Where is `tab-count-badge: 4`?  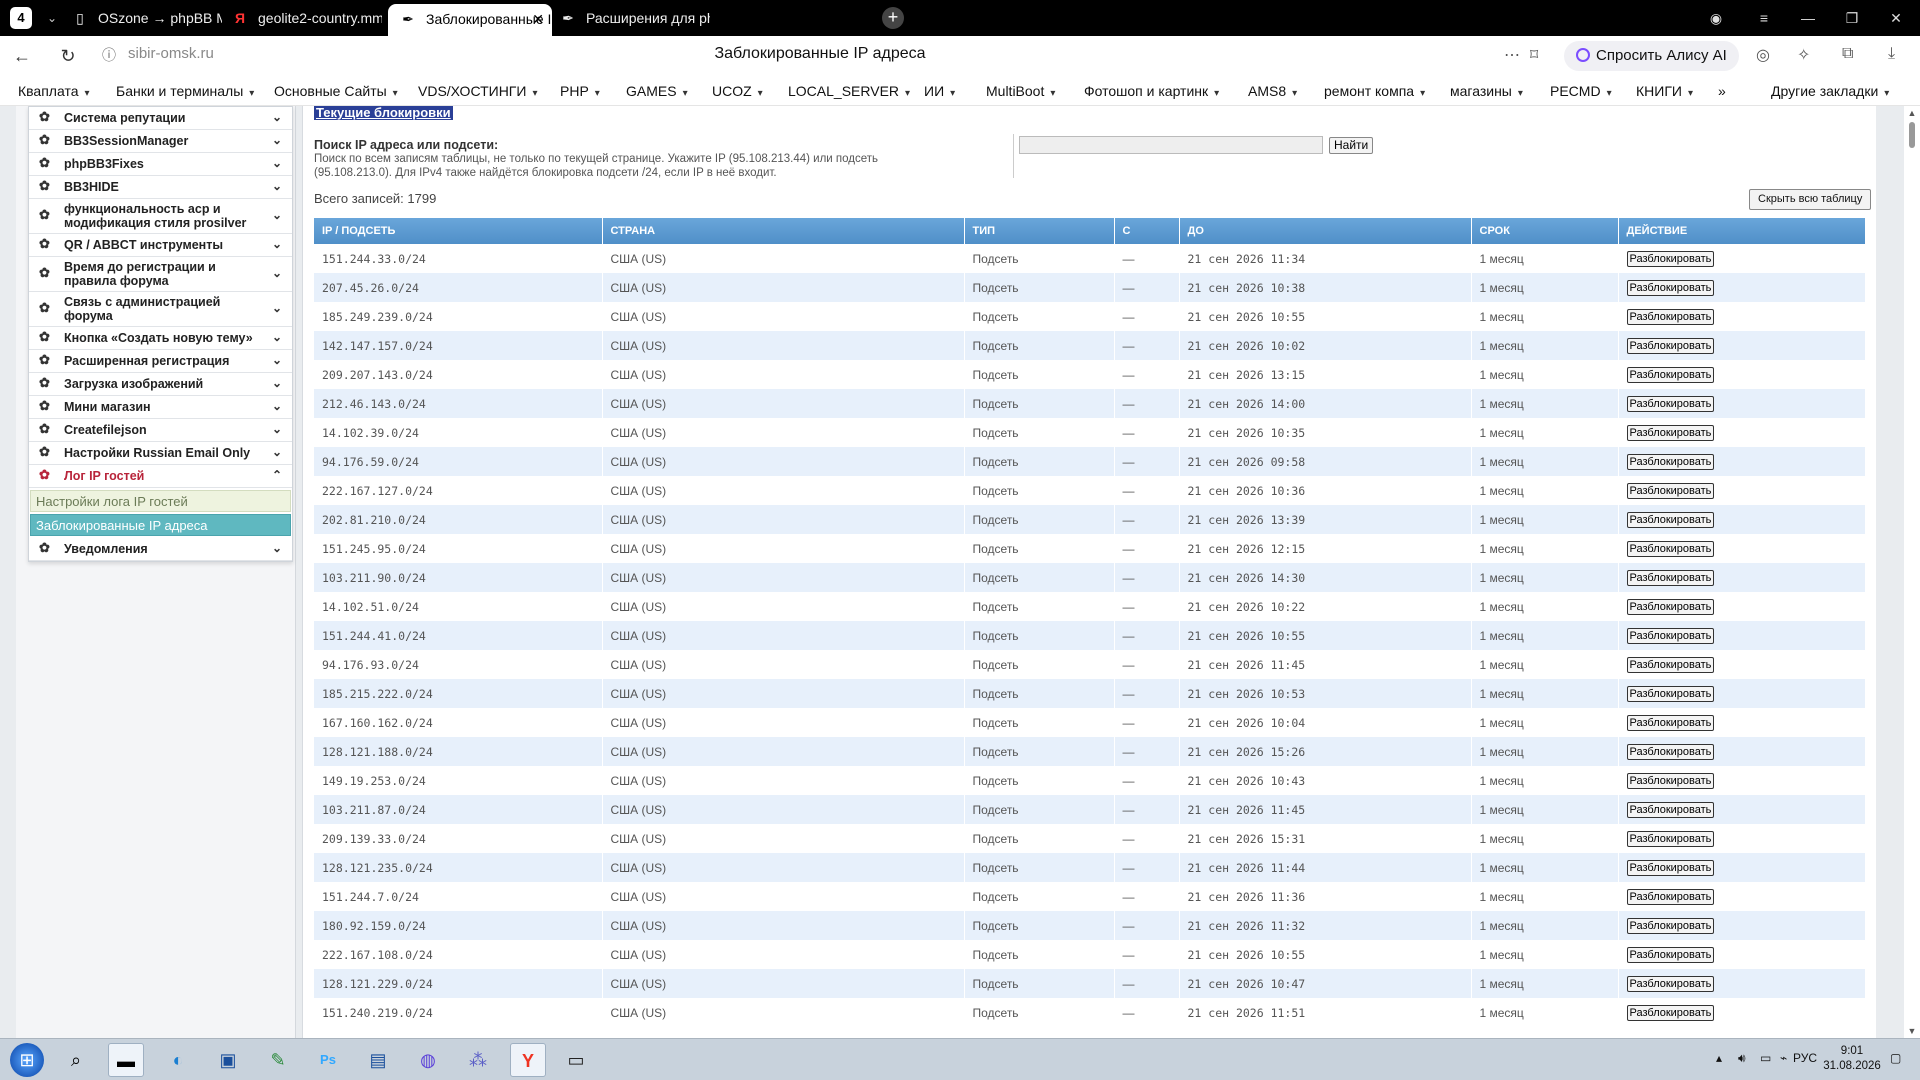
tab-count-badge: 4 is located at coordinates (21, 18).